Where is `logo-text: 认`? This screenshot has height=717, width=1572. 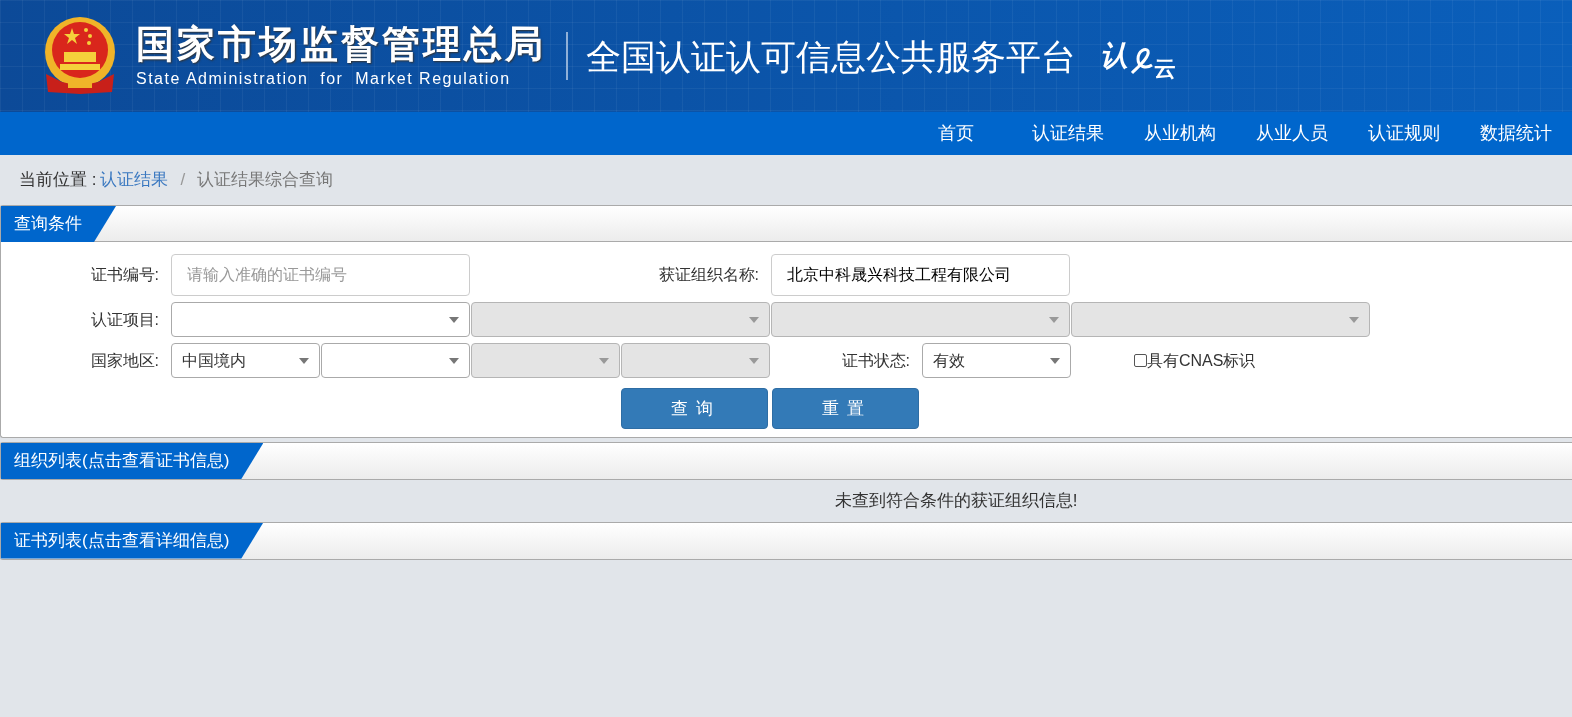
logo-text: 认 is located at coordinates (1114, 56).